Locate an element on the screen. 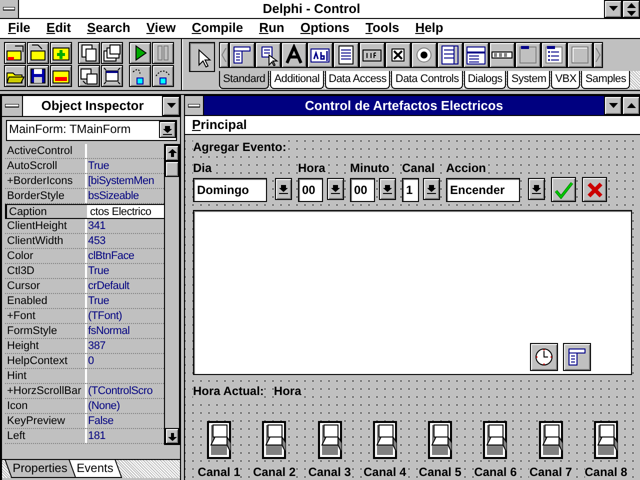  menu-item: Principal is located at coordinates (219, 125).